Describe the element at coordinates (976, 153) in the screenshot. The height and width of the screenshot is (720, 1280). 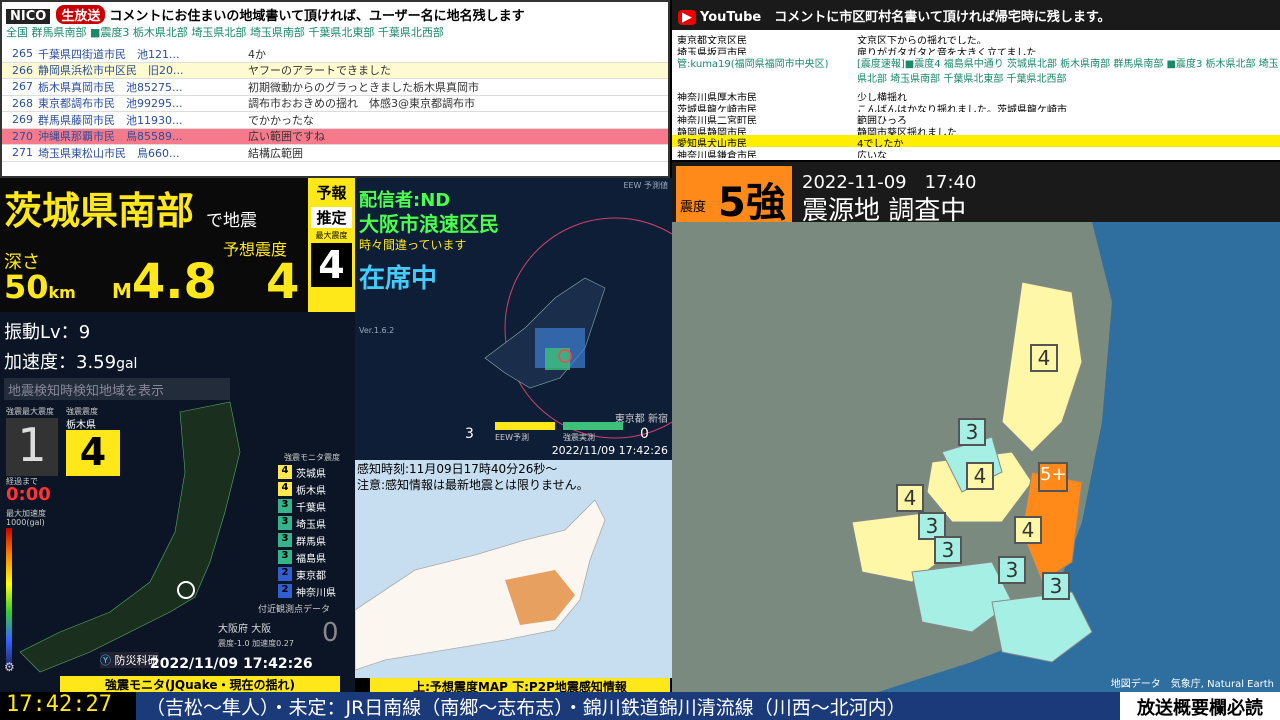
I see `yt-comment-row: 神奈川県鎌倉市民 広いな` at that location.